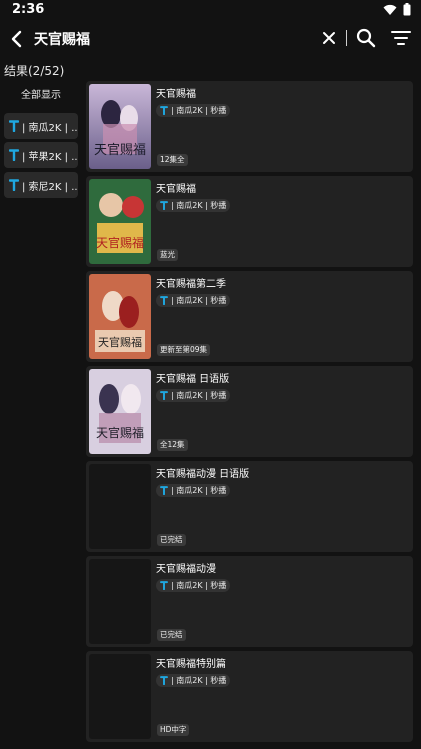 Image resolution: width=421 pixels, height=749 pixels. I want to click on show-all-button: 全部显示, so click(41, 93).